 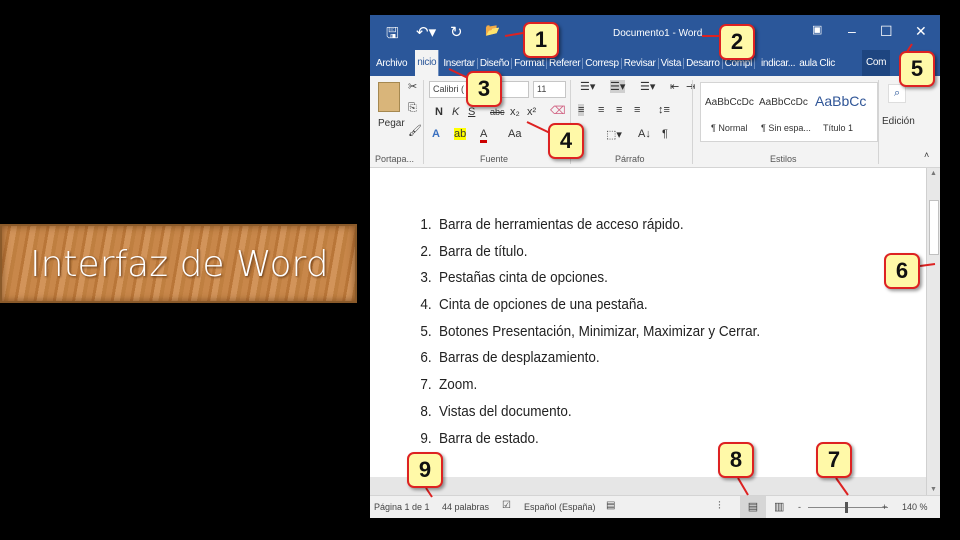 What do you see at coordinates (644, 134) in the screenshot?
I see `sort-icon: A↓` at bounding box center [644, 134].